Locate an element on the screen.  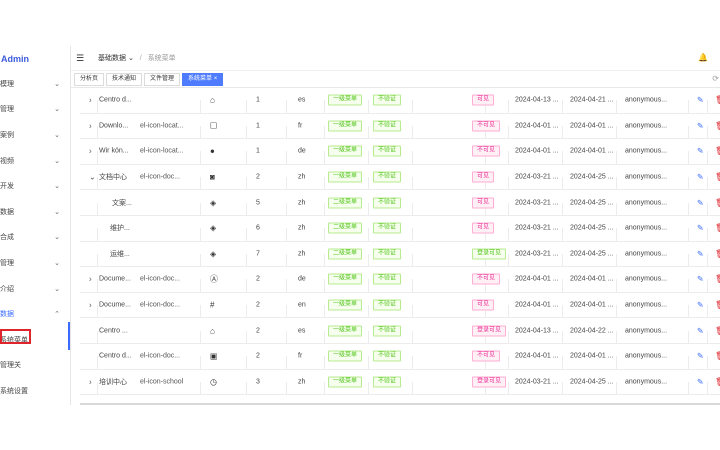
cell-language: zh is located at coordinates (302, 254).